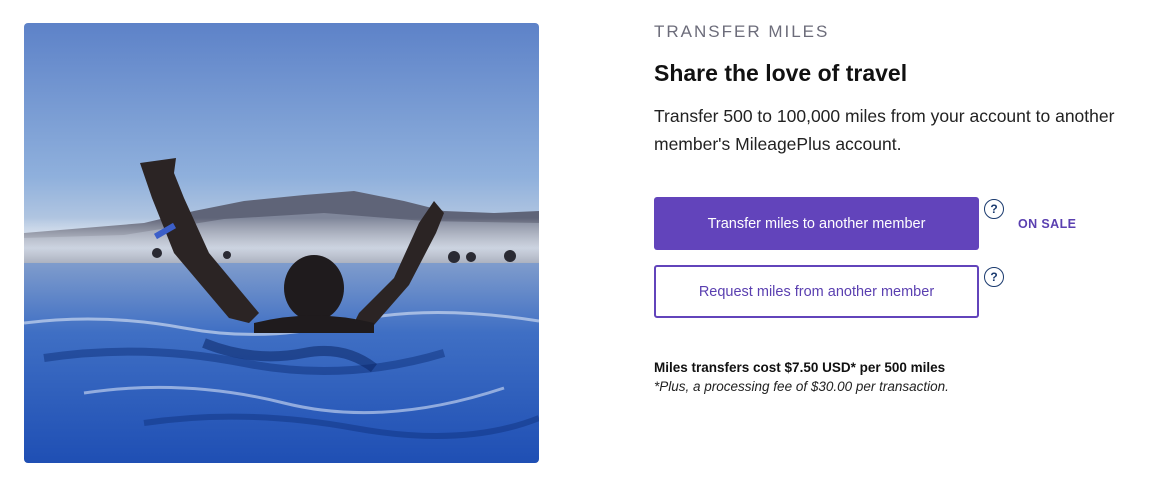  I want to click on transfer-miles-button: Transfer miles to another member, so click(816, 223).